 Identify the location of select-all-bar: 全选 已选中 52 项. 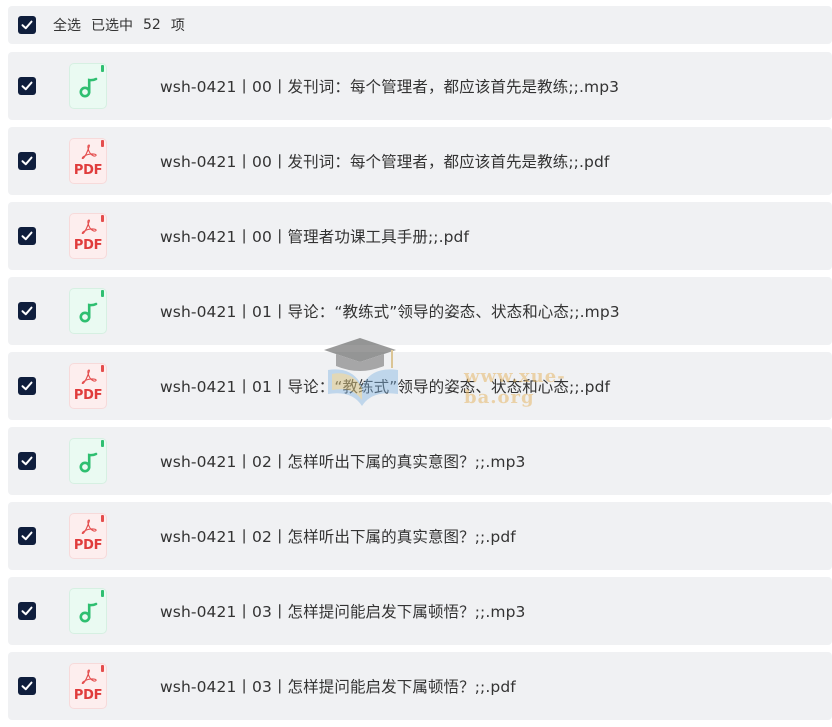
(420, 25).